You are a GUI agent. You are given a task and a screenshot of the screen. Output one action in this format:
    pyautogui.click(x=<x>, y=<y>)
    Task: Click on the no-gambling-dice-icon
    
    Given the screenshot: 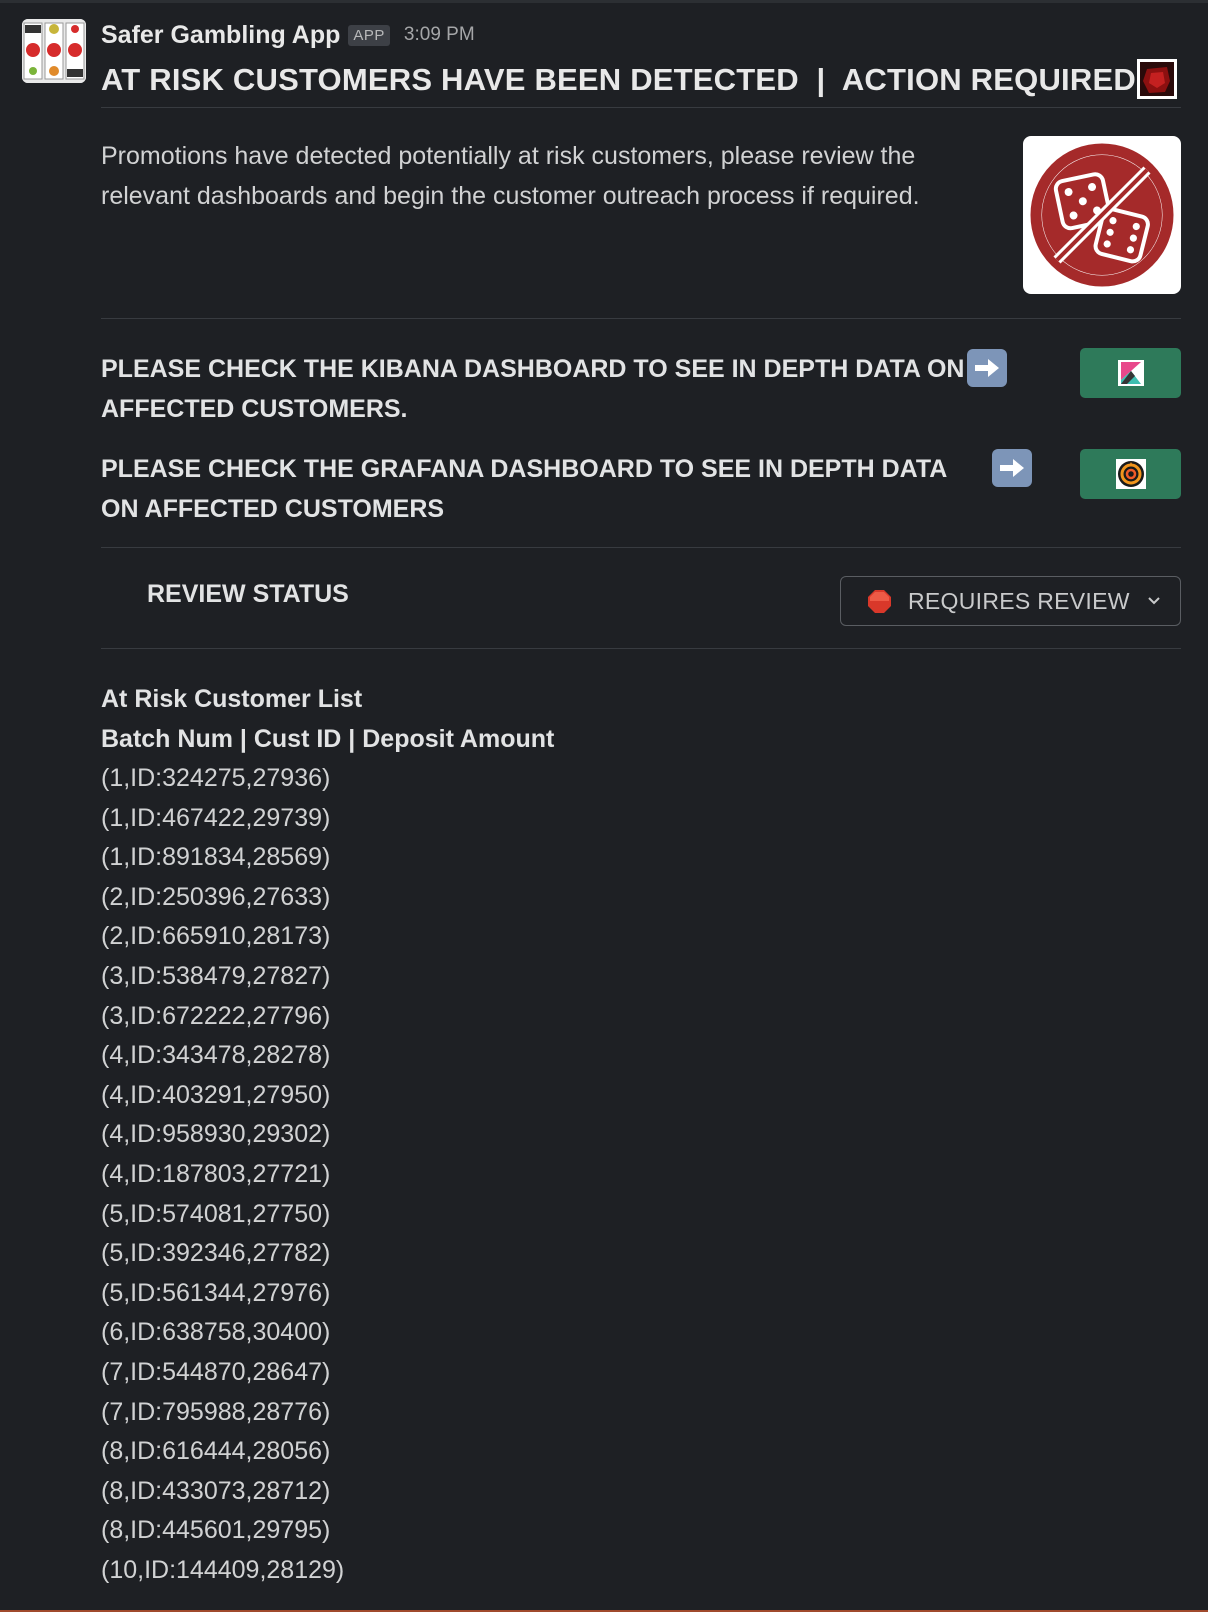 What is the action you would take?
    pyautogui.click(x=1102, y=215)
    